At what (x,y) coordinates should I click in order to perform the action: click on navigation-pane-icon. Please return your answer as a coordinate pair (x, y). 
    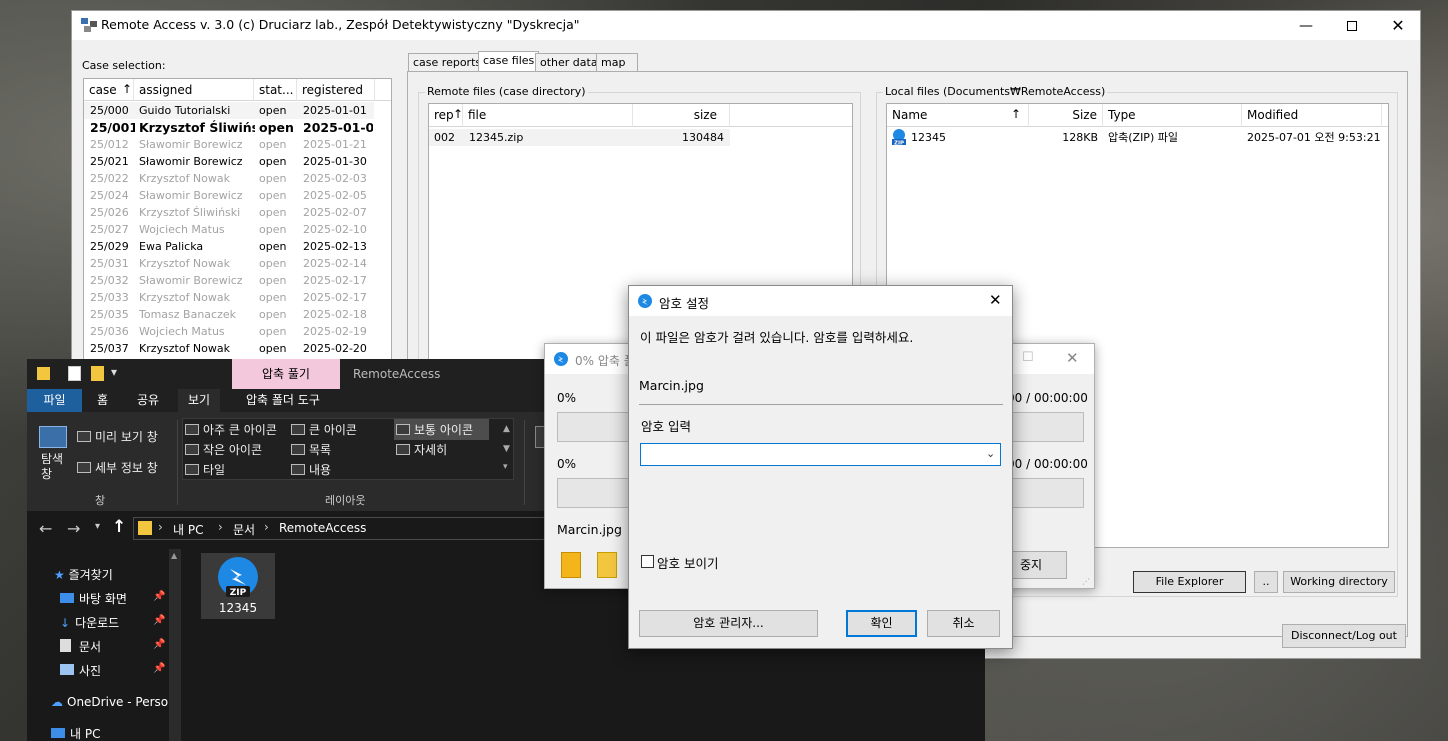
    Looking at the image, I should click on (53, 437).